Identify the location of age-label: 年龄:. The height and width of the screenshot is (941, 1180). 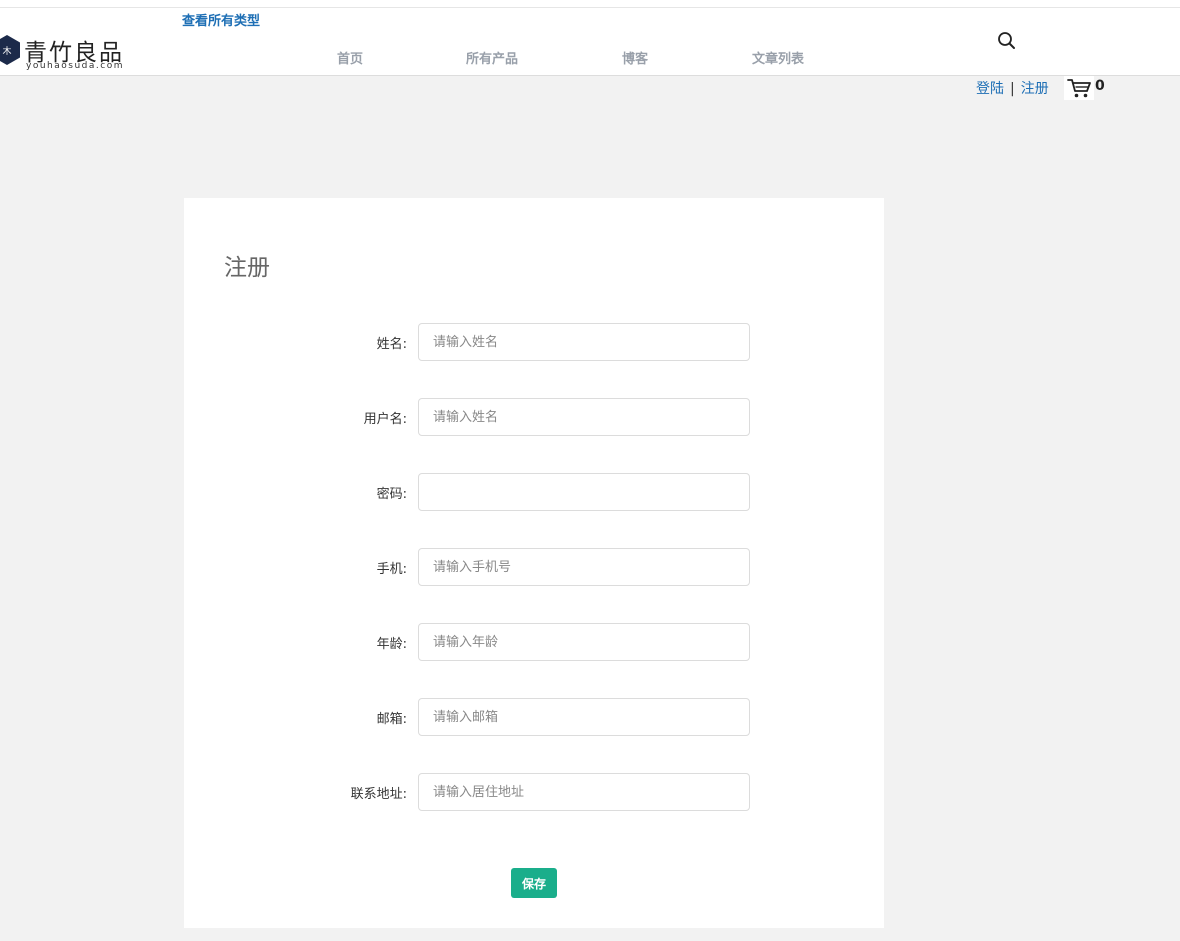
(391, 644).